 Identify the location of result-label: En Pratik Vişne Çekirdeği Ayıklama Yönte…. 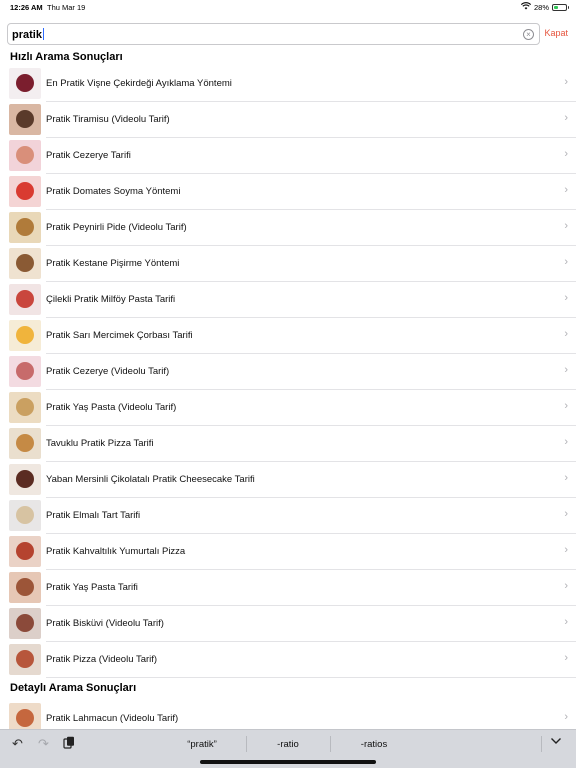
(139, 83).